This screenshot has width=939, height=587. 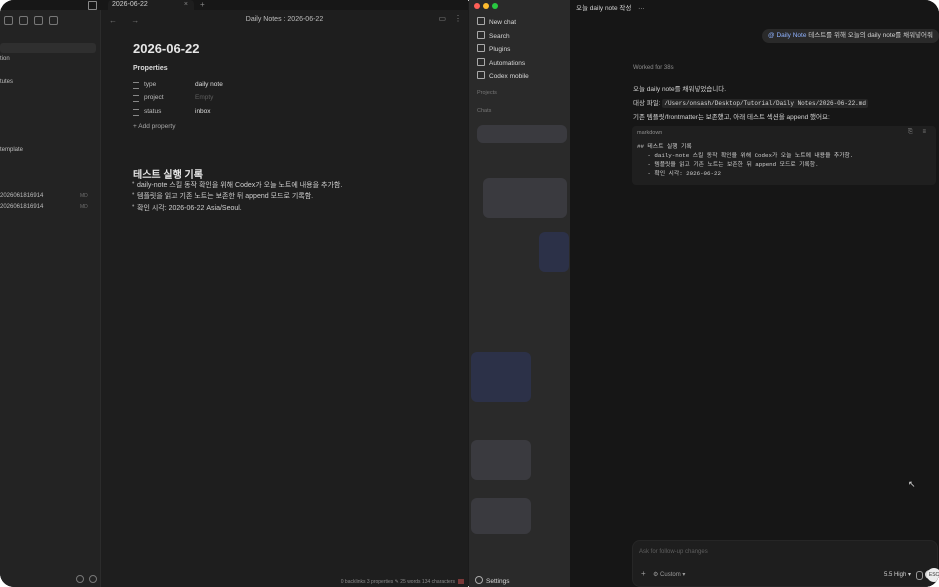 I want to click on gear-icon, so click(x=479, y=580).